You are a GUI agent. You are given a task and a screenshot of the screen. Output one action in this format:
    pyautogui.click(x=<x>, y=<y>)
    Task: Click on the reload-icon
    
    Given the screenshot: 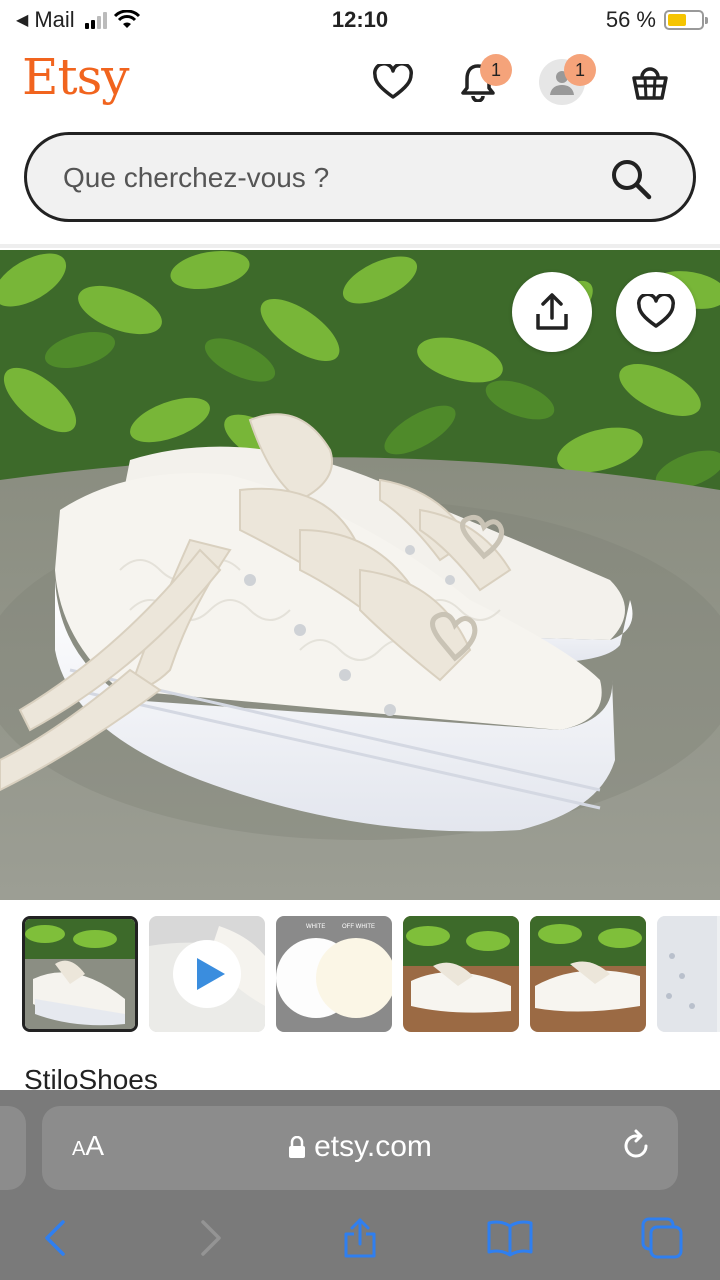 What is the action you would take?
    pyautogui.click(x=636, y=1143)
    